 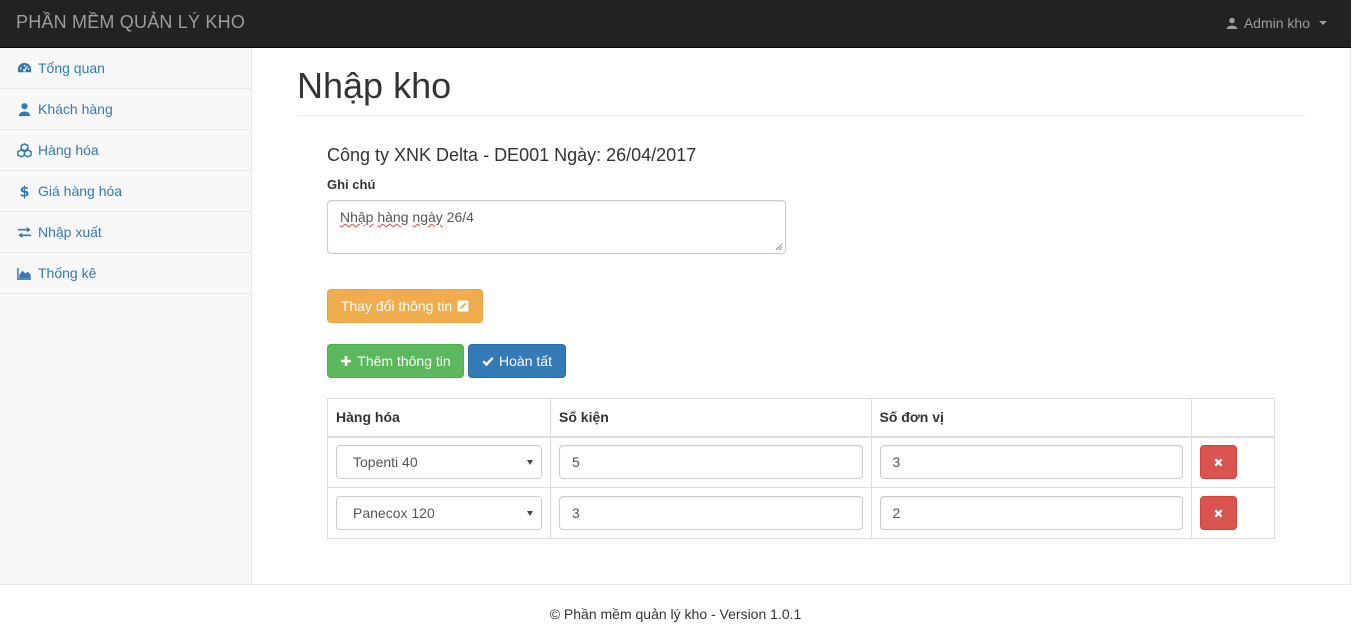 What do you see at coordinates (125, 273) in the screenshot?
I see `sidebar-item-thong-ke: Thống kê` at bounding box center [125, 273].